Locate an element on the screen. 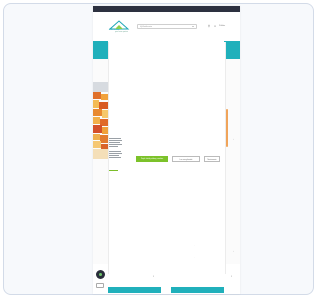 This screenshot has width=320, height=300. scrollbar-thumb is located at coordinates (227, 128).